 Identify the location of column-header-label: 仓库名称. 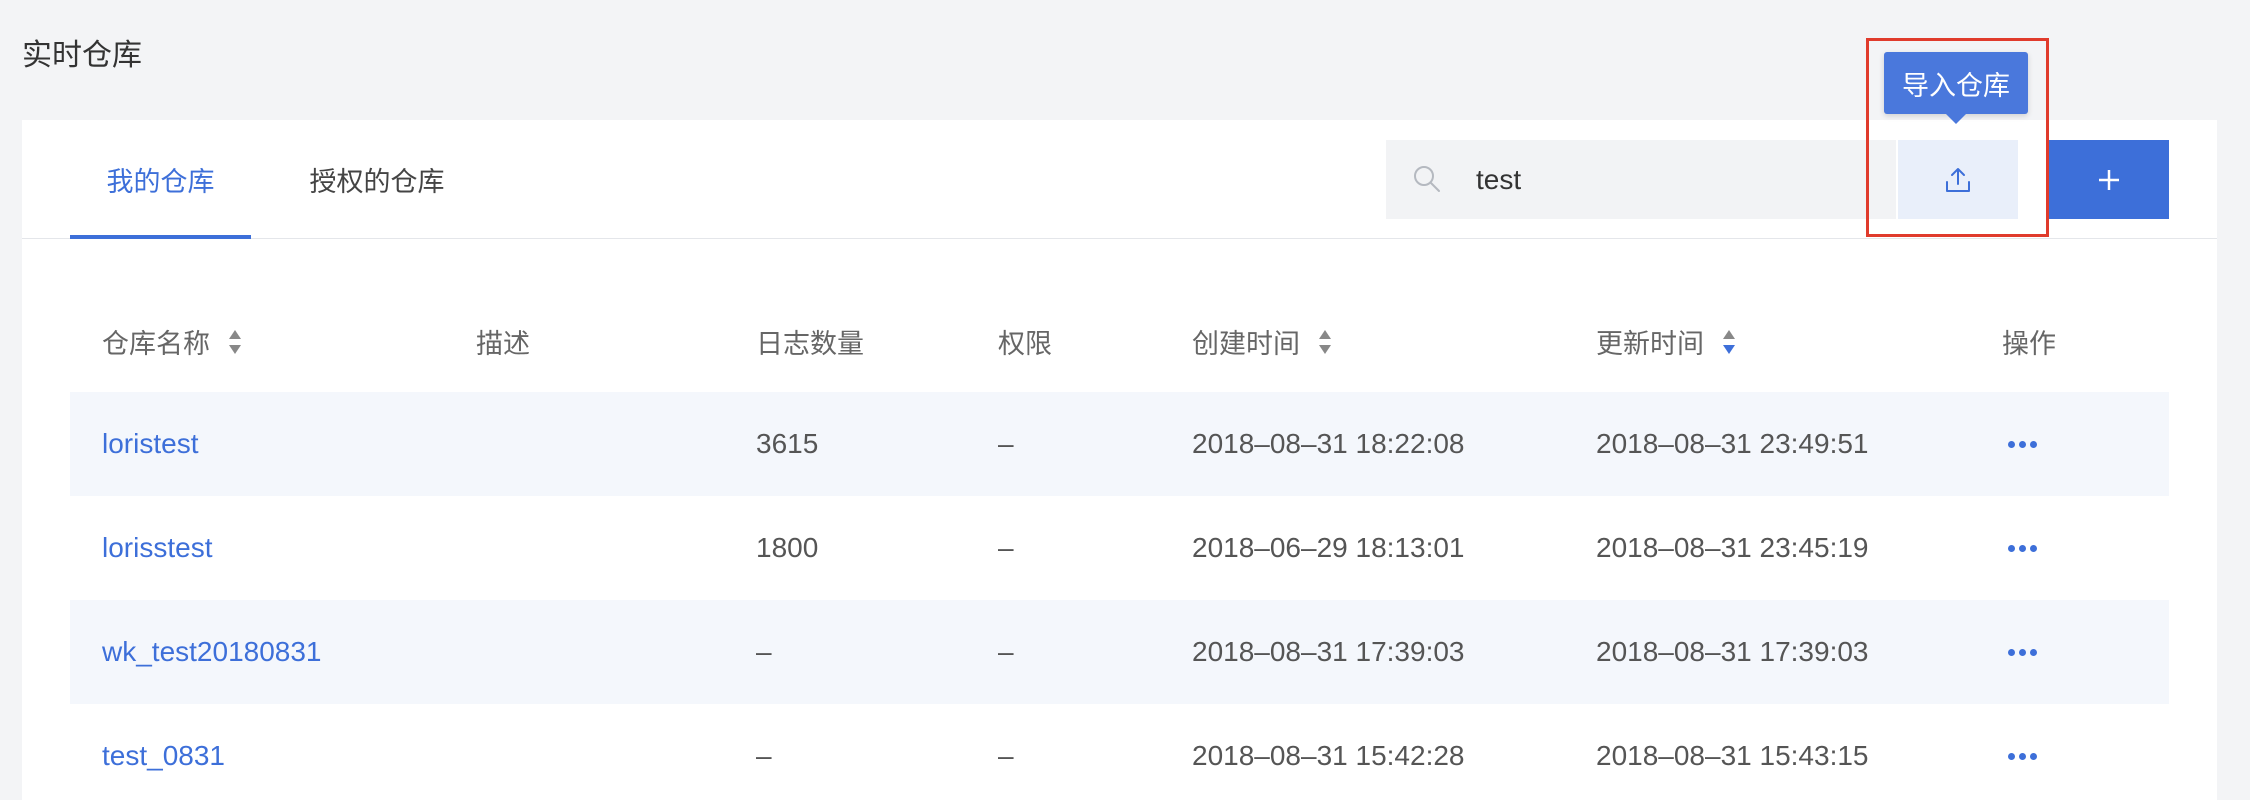
(156, 344).